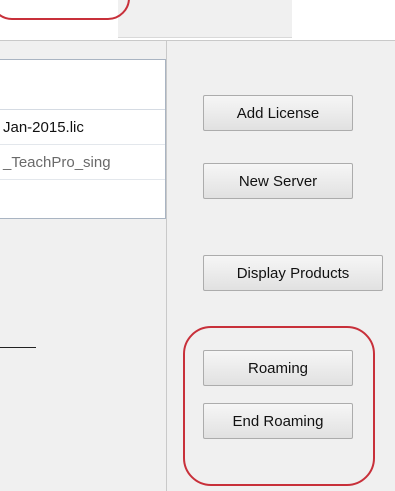 Image resolution: width=395 pixels, height=491 pixels. I want to click on add-license-label: Add License, so click(278, 113).